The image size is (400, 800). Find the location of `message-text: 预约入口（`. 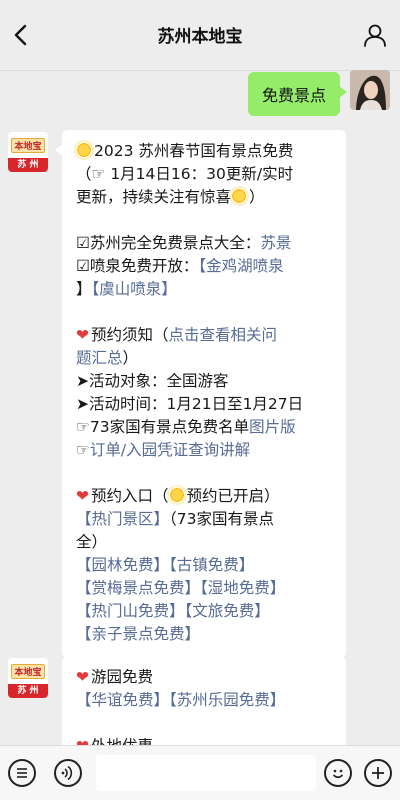

message-text: 预约入口（ is located at coordinates (130, 496).